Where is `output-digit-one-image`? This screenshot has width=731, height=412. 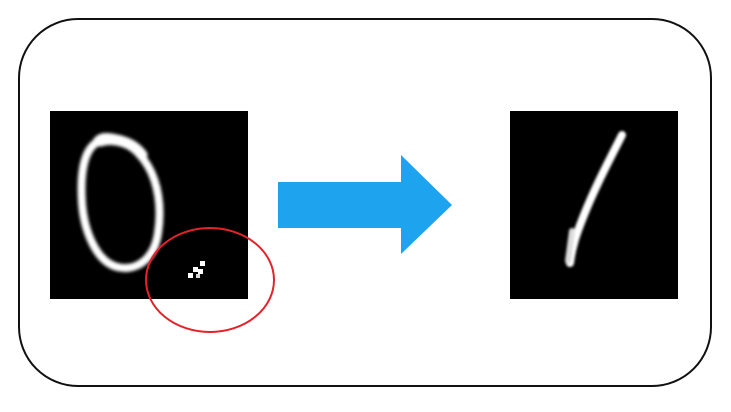 output-digit-one-image is located at coordinates (594, 205).